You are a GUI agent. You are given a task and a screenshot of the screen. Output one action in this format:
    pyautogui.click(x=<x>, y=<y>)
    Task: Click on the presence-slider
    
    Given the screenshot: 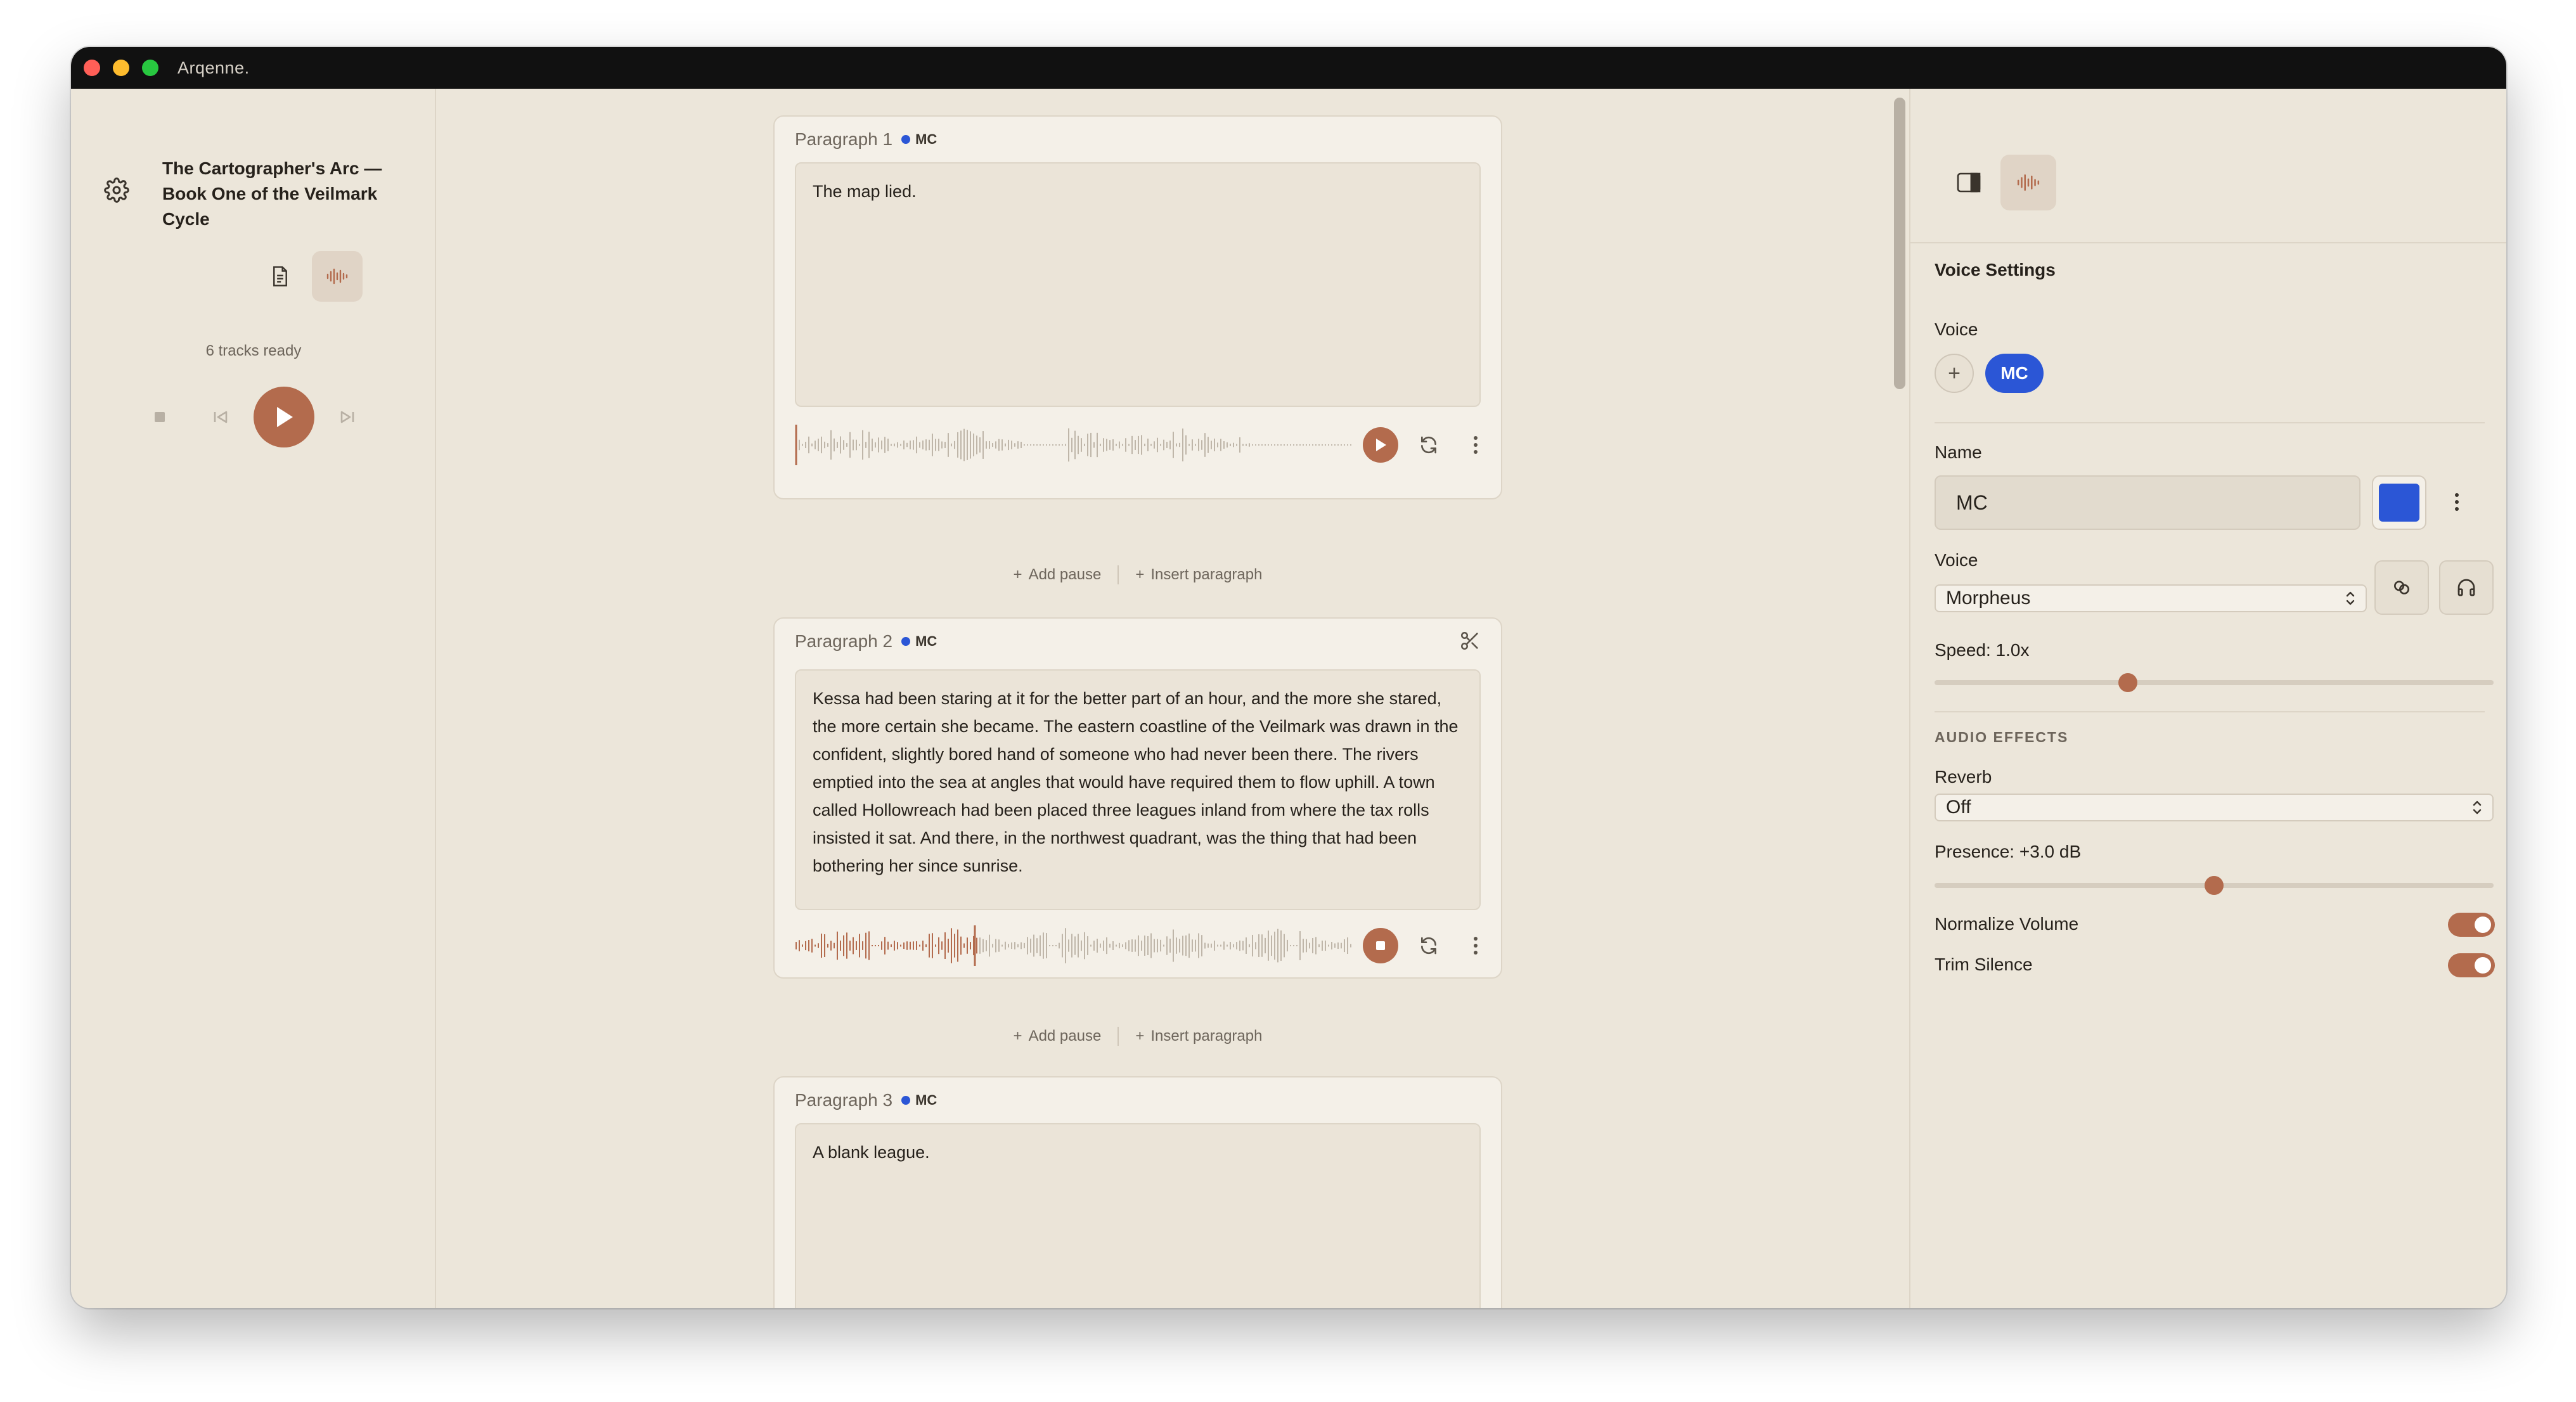 What is the action you would take?
    pyautogui.click(x=2214, y=885)
    